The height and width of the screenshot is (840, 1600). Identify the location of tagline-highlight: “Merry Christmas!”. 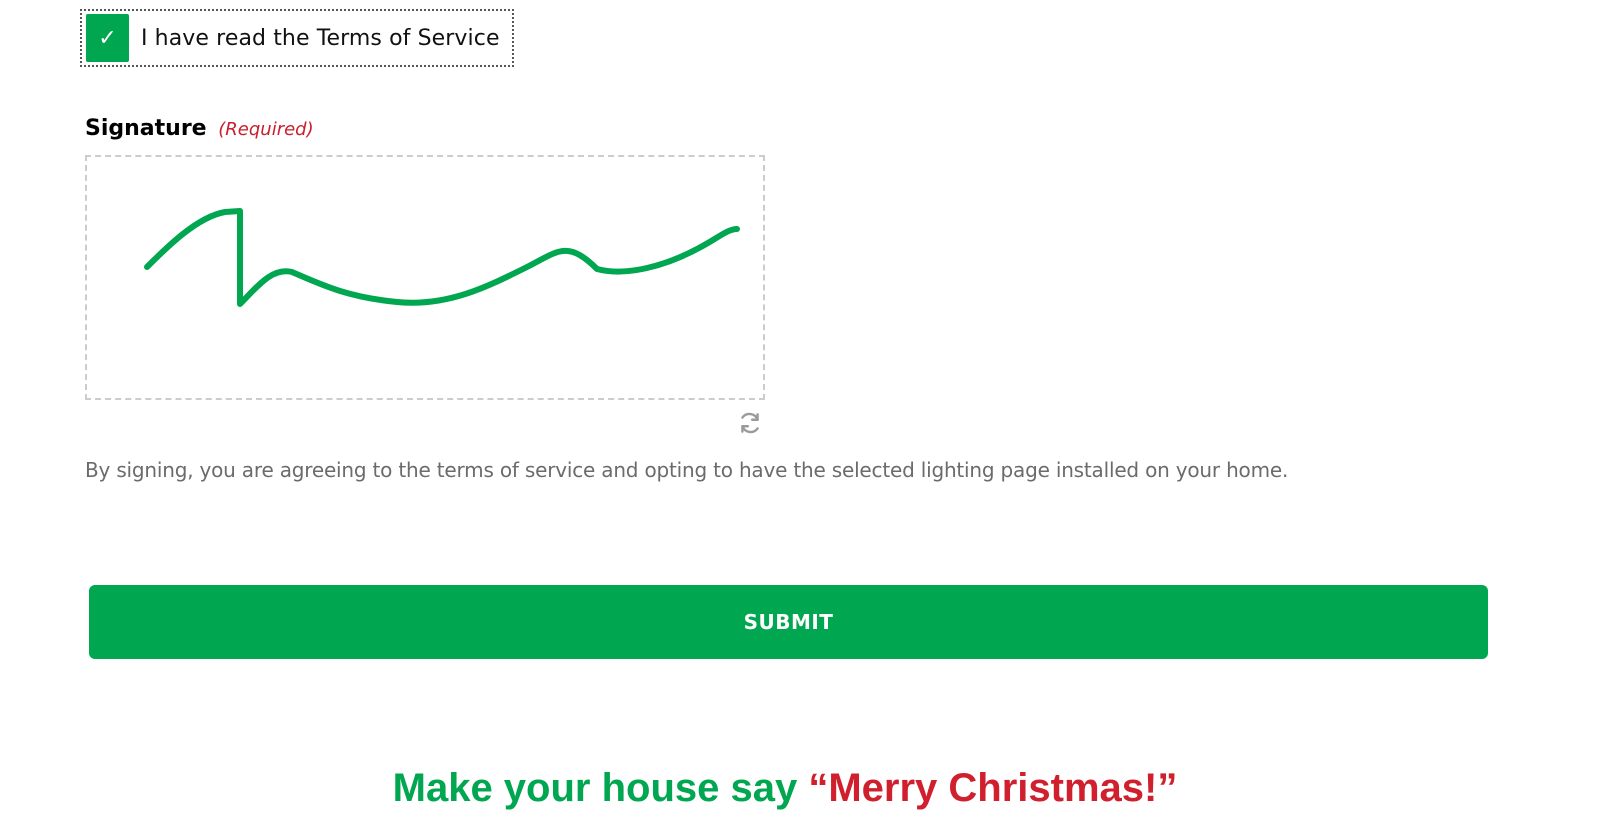
(993, 788).